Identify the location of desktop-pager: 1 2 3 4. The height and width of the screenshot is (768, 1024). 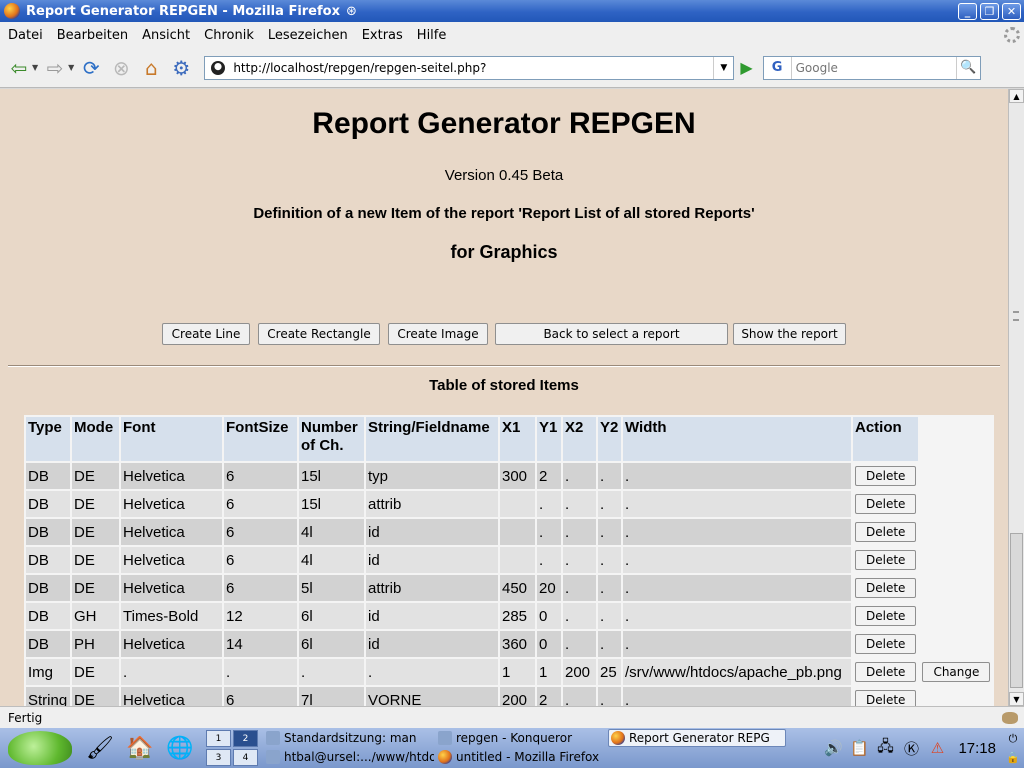
(232, 748).